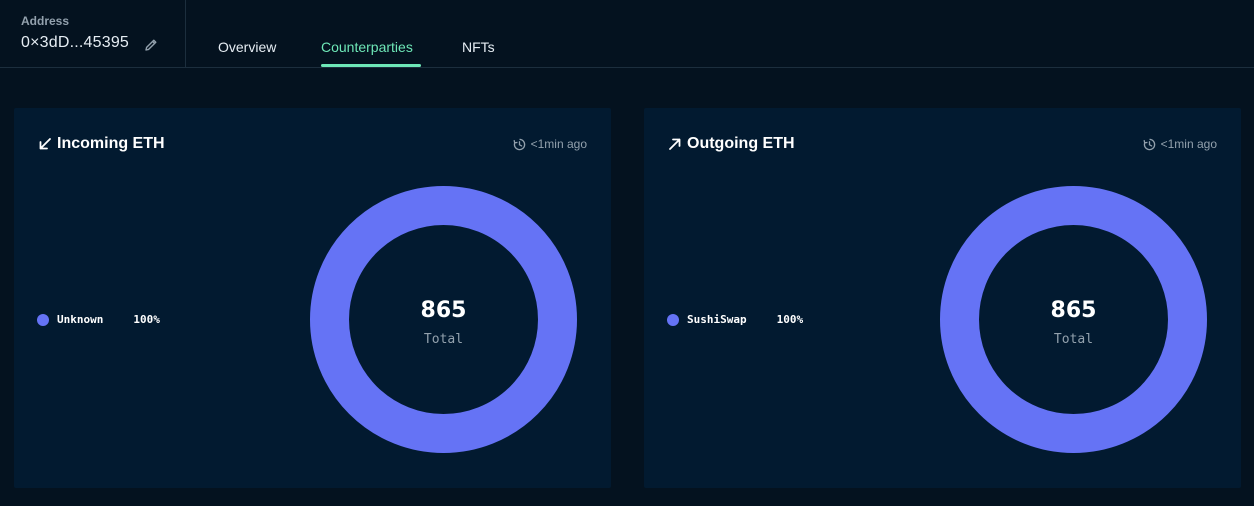 The width and height of the screenshot is (1254, 506). I want to click on tab-overview: Overview, so click(247, 47).